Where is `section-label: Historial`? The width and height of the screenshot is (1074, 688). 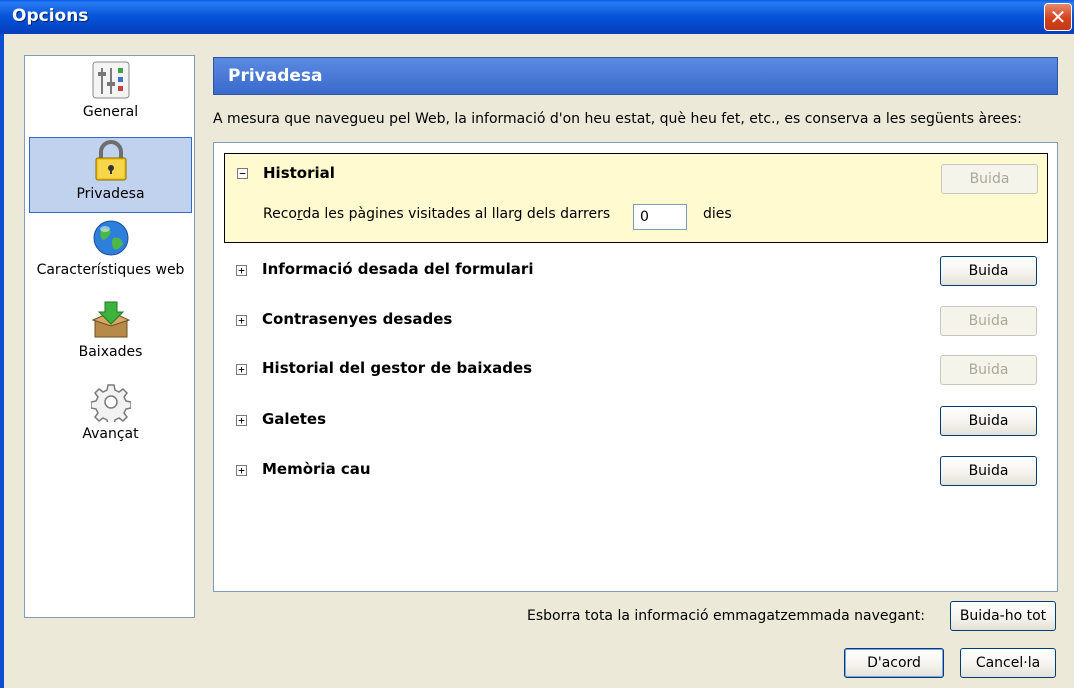
section-label: Historial is located at coordinates (299, 173).